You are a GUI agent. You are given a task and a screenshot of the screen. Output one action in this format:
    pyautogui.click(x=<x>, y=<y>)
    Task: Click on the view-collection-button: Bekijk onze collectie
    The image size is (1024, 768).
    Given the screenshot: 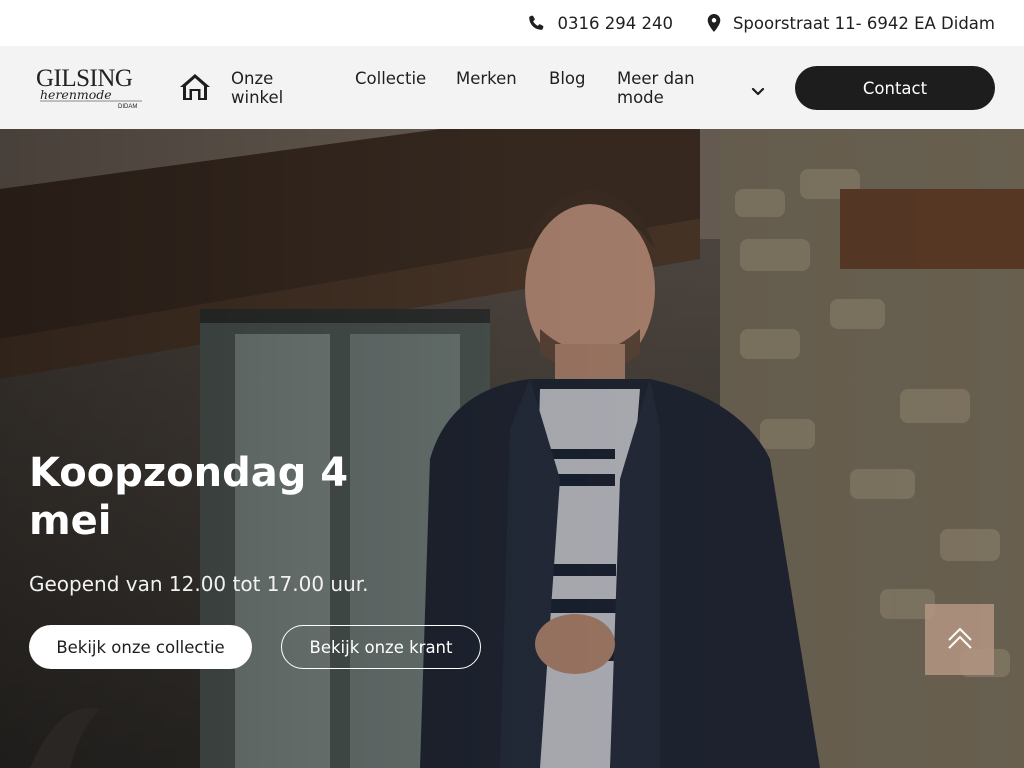 What is the action you would take?
    pyautogui.click(x=140, y=647)
    